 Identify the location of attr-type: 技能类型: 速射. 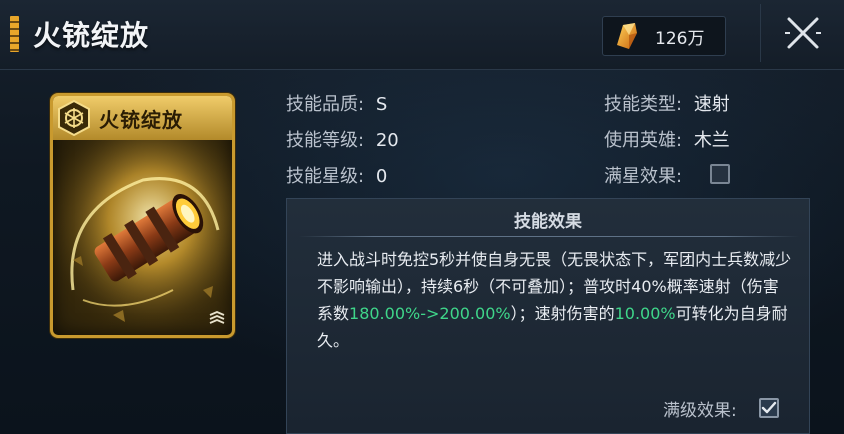
(667, 103).